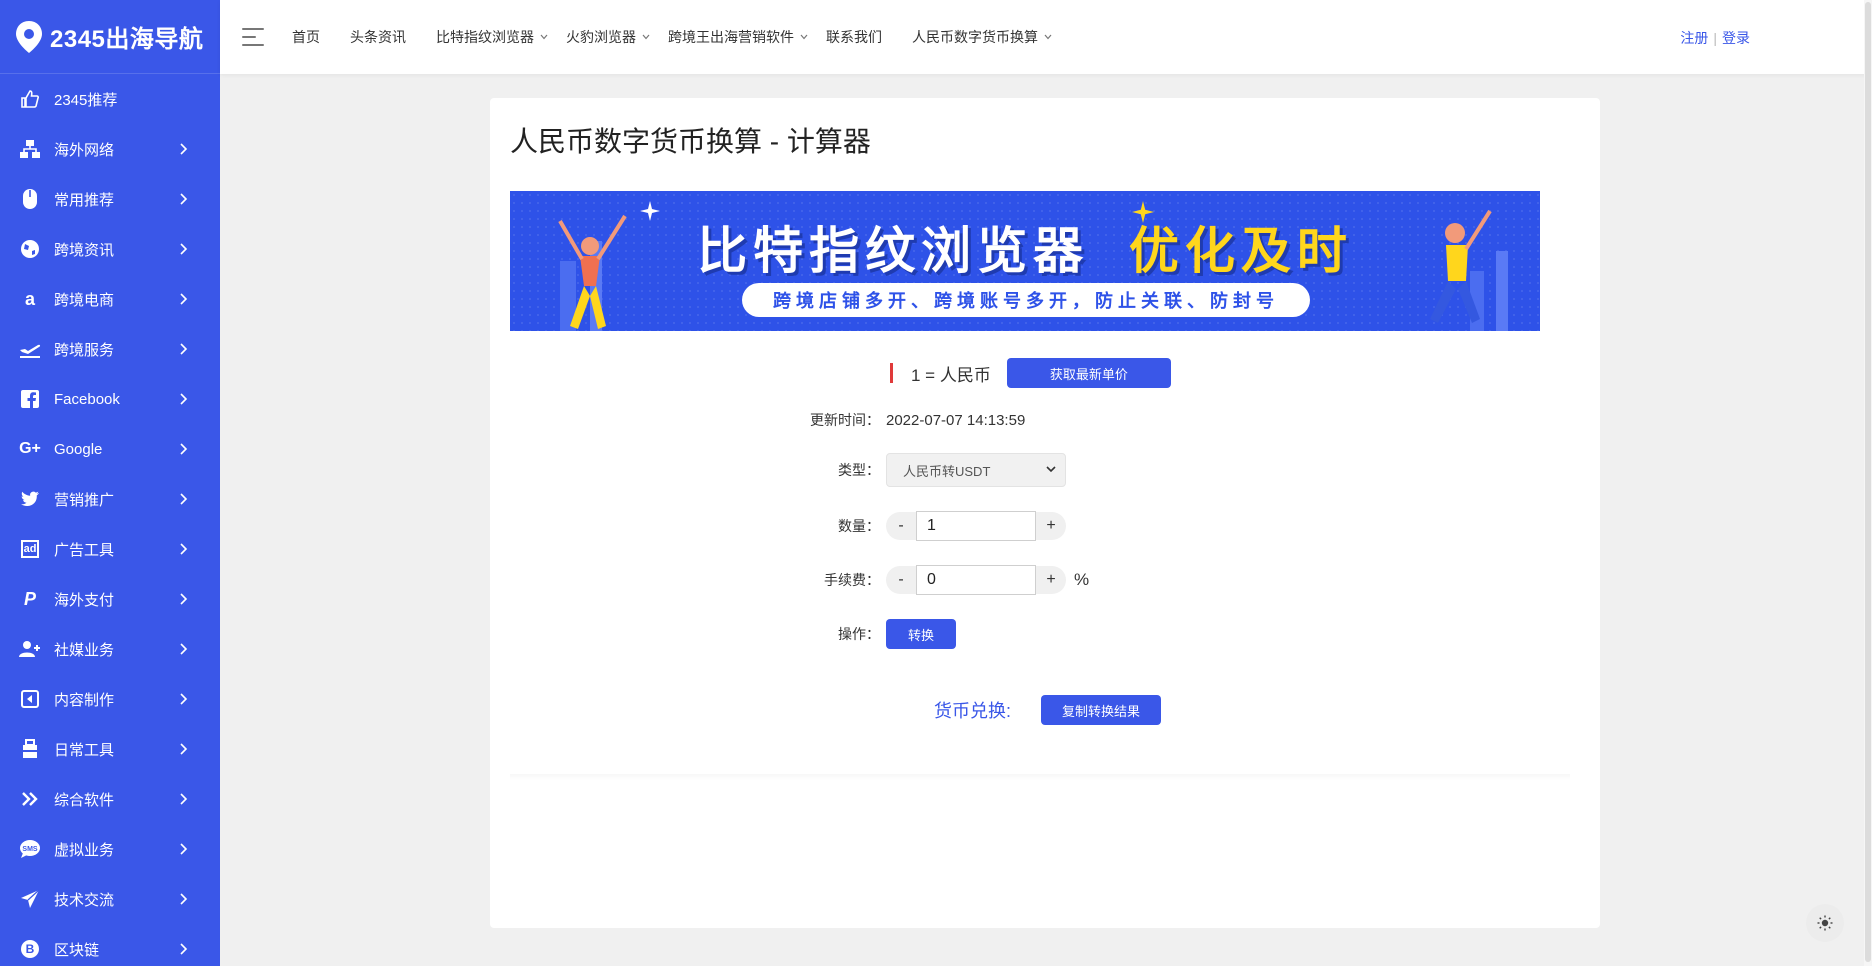  Describe the element at coordinates (84, 600) in the screenshot. I see `sidebar-item-label: 海外支付` at that location.